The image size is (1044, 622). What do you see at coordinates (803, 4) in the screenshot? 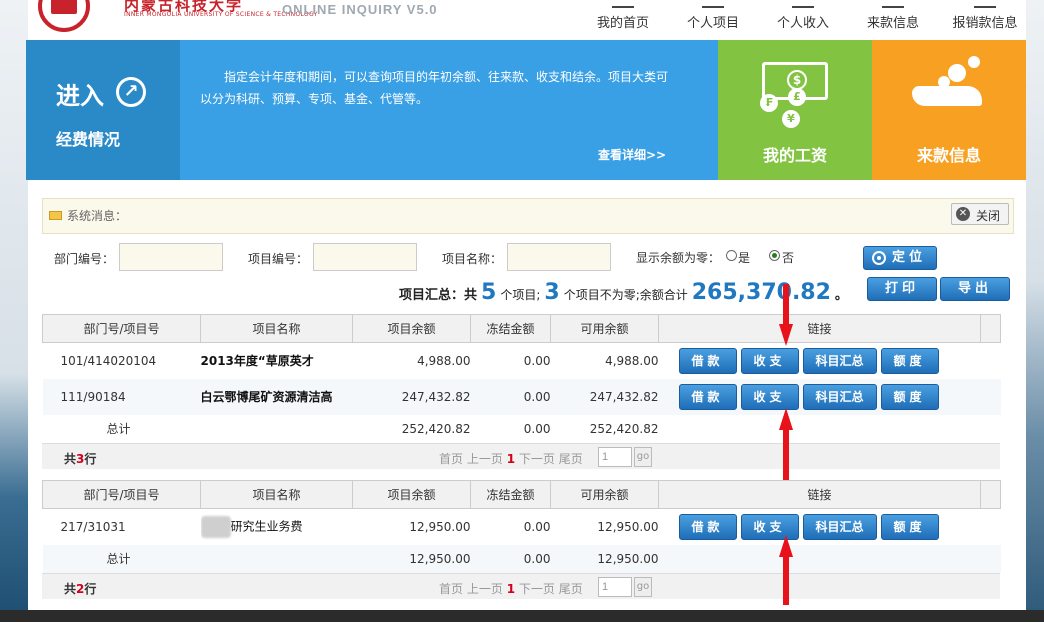
I see `income-icon` at bounding box center [803, 4].